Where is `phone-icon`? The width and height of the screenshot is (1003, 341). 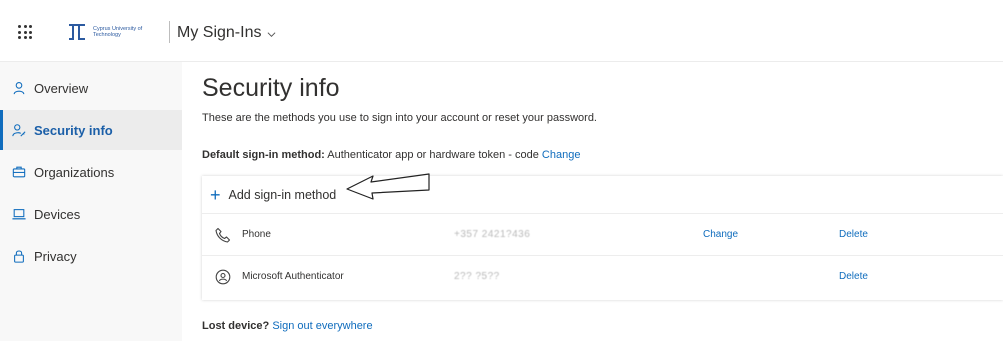 phone-icon is located at coordinates (223, 235).